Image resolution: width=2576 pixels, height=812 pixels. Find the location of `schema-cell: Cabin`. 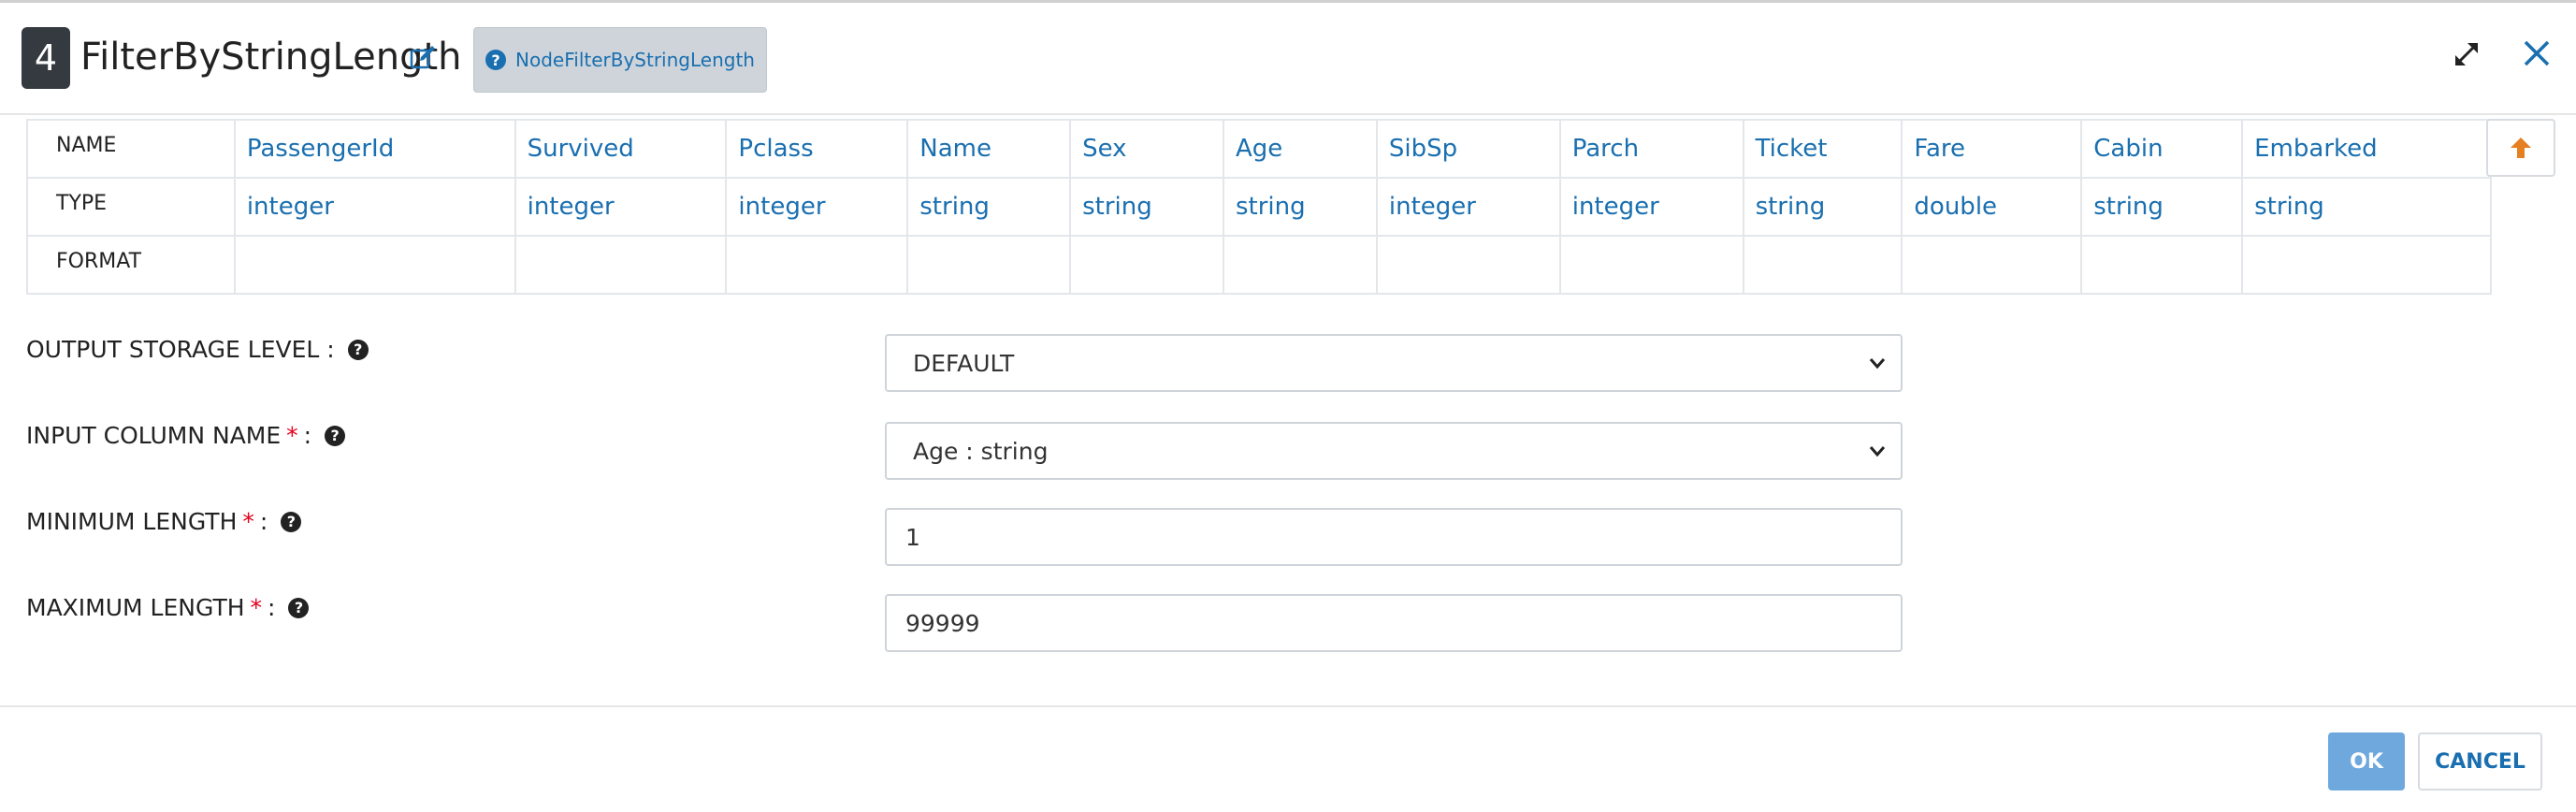

schema-cell: Cabin is located at coordinates (2162, 149).